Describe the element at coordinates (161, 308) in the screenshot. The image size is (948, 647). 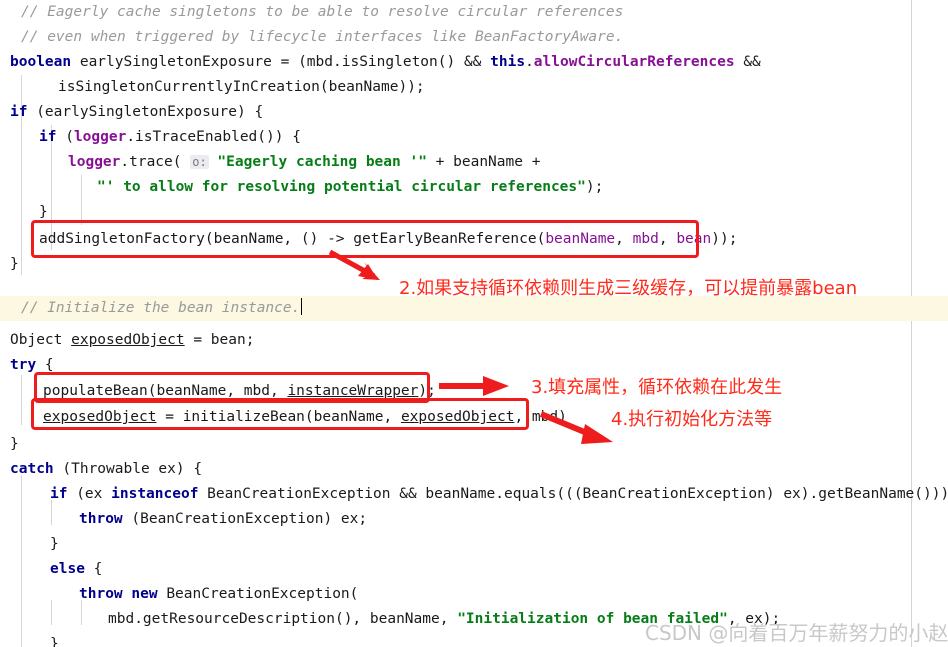
I see `code-comment: // Initialize the bean instance.` at that location.